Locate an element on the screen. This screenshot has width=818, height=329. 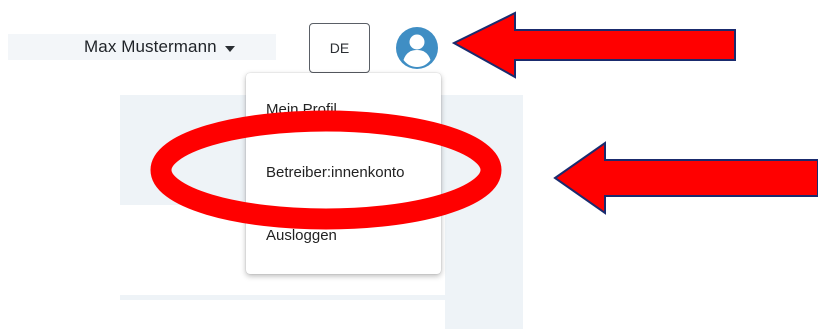
language-button: DE is located at coordinates (339, 48).